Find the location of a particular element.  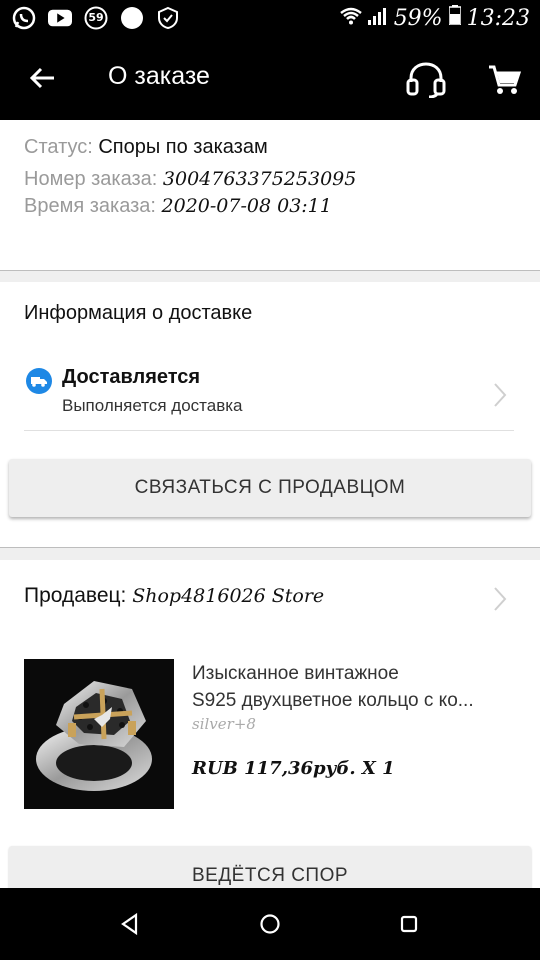

cart-button is located at coordinates (504, 80).